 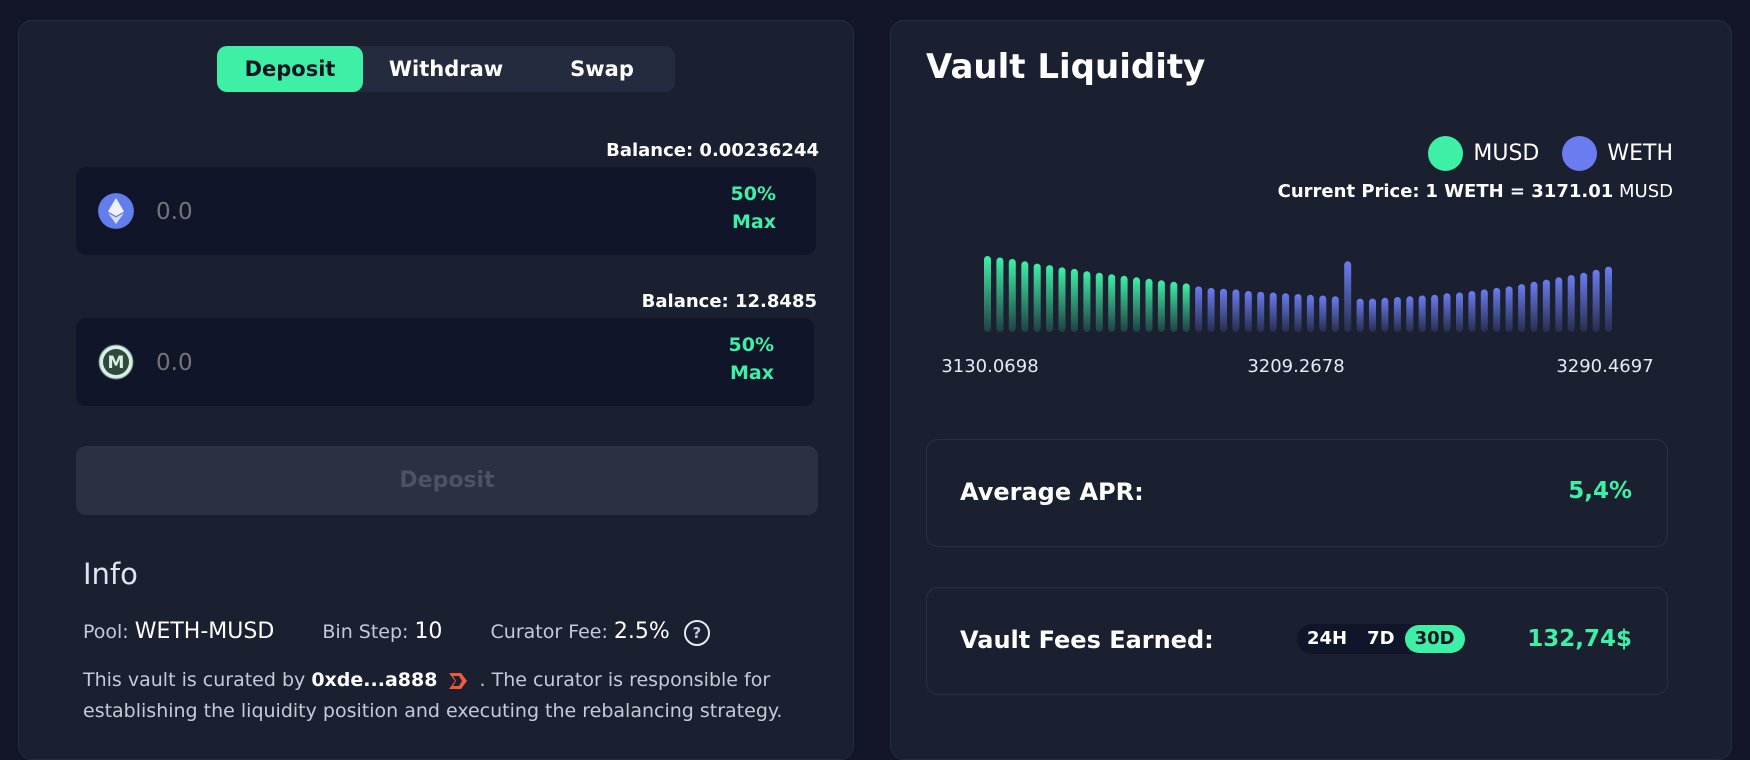 What do you see at coordinates (1600, 491) in the screenshot?
I see `apr-value: 5,4%` at bounding box center [1600, 491].